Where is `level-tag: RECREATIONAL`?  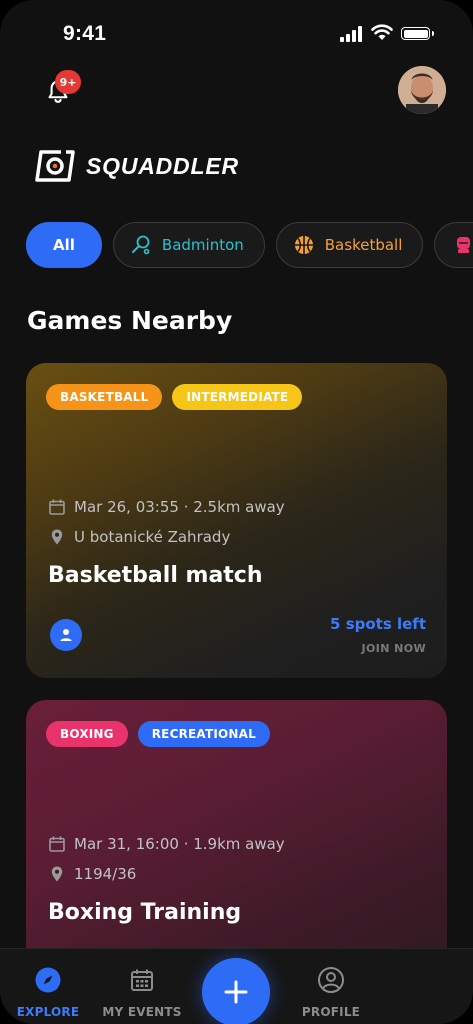
level-tag: RECREATIONAL is located at coordinates (203, 734).